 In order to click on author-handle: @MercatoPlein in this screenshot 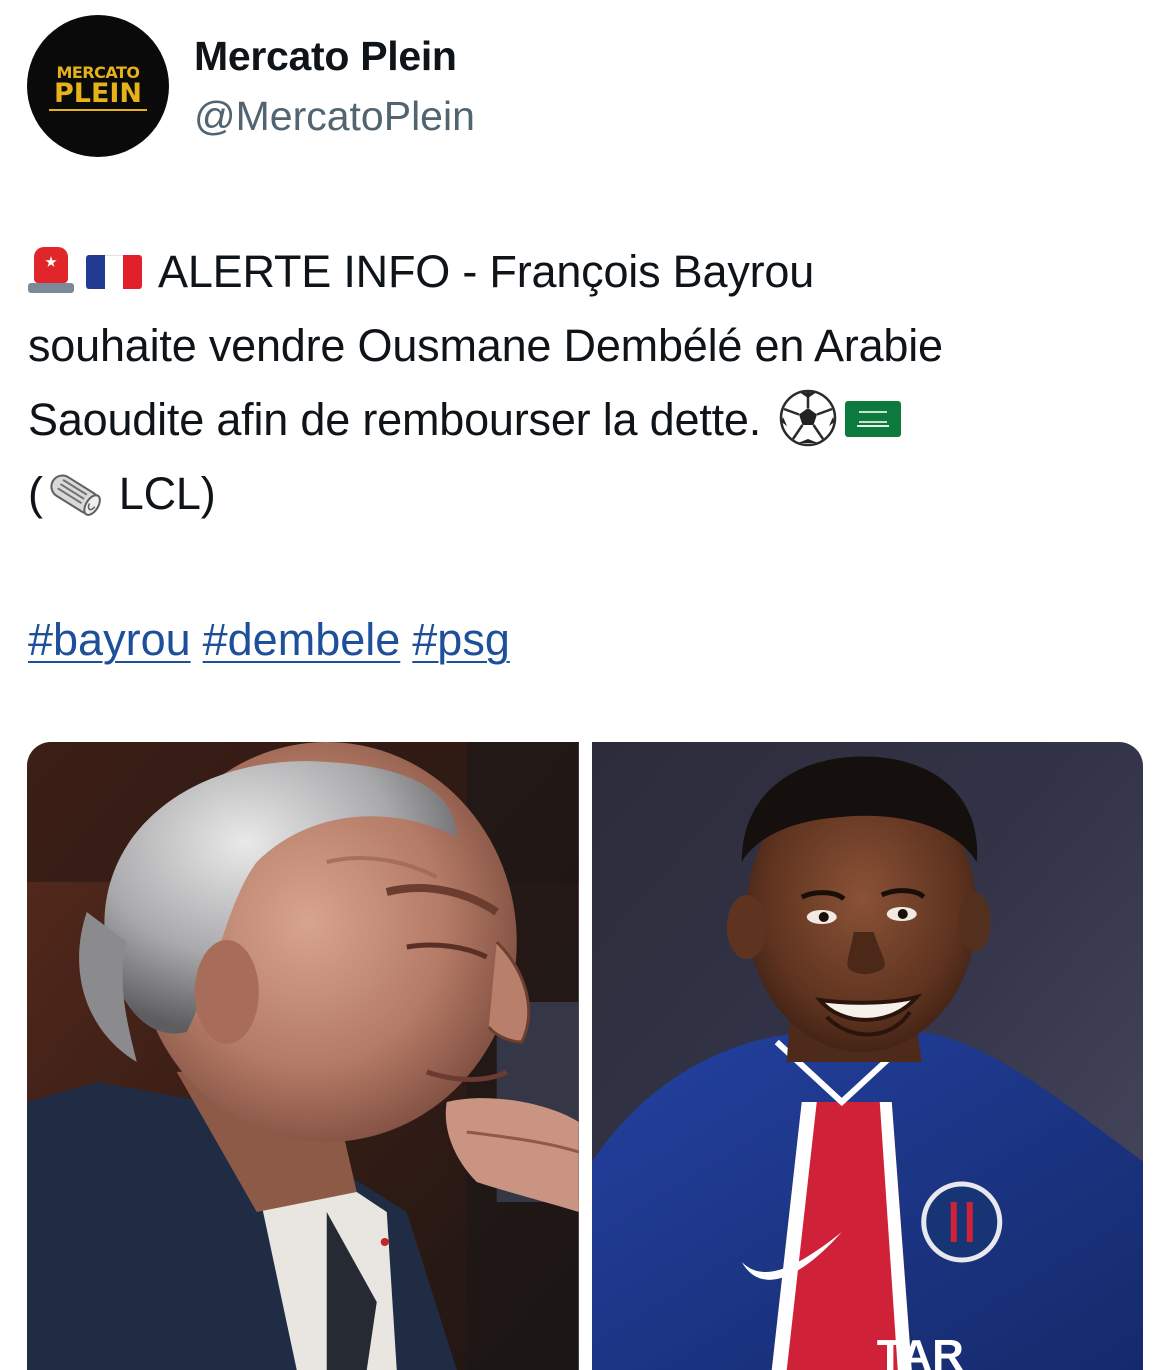, I will do `click(334, 116)`.